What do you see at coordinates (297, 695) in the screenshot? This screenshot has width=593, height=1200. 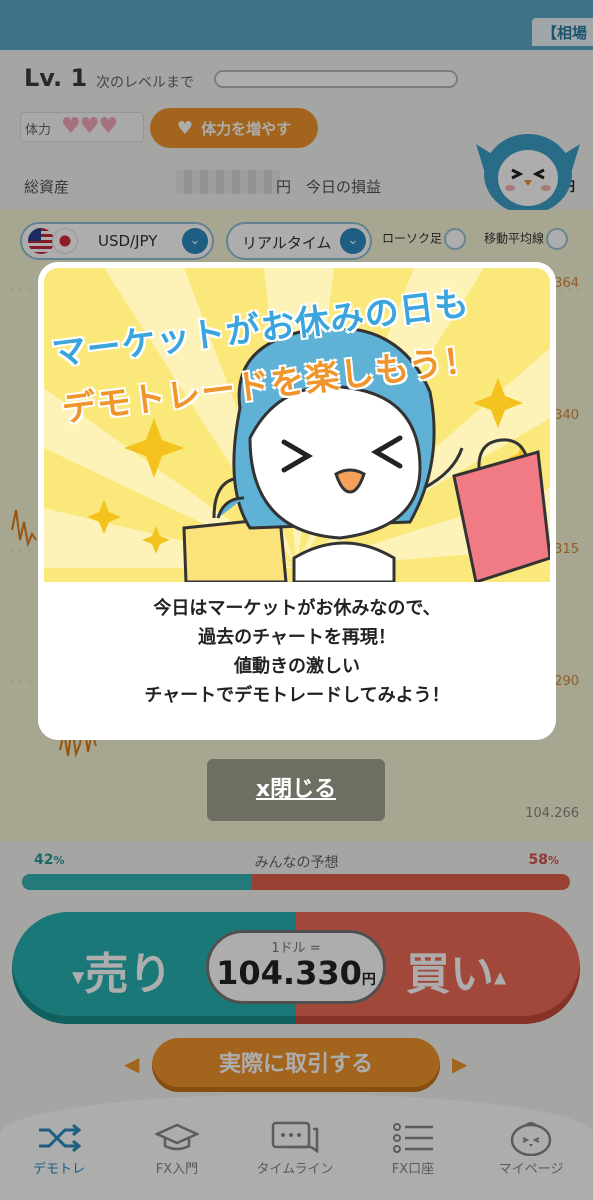 I see `message-line: チャートでデモトレードしてみよう！` at bounding box center [297, 695].